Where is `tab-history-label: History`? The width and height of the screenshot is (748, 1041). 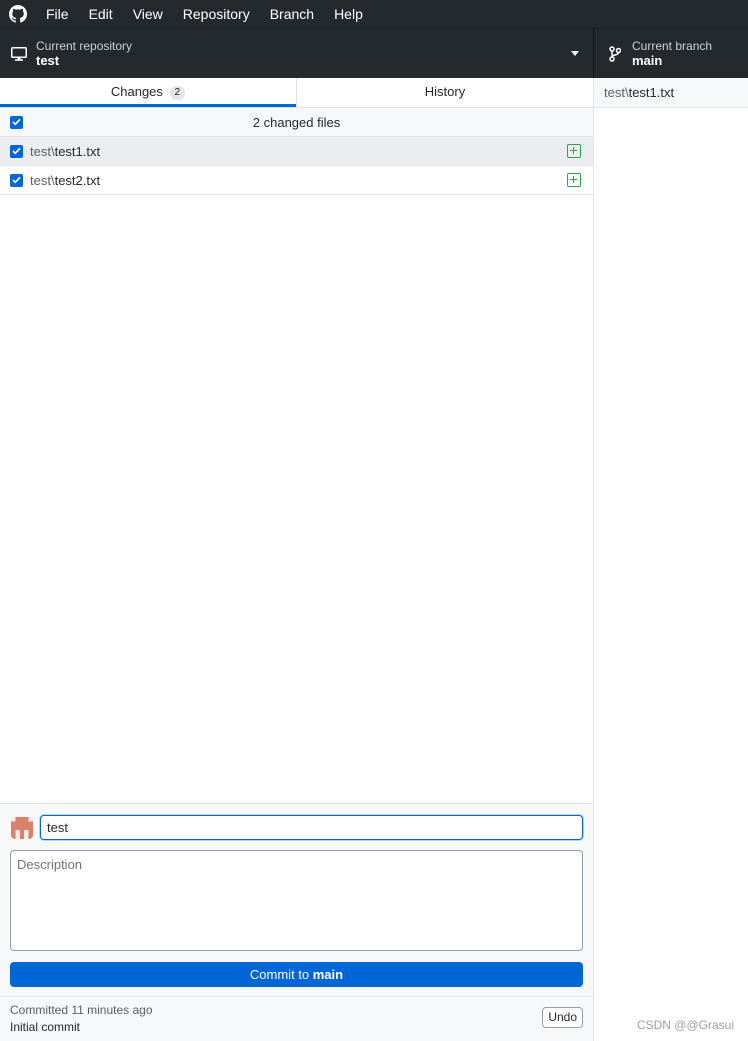
tab-history-label: History is located at coordinates (445, 91).